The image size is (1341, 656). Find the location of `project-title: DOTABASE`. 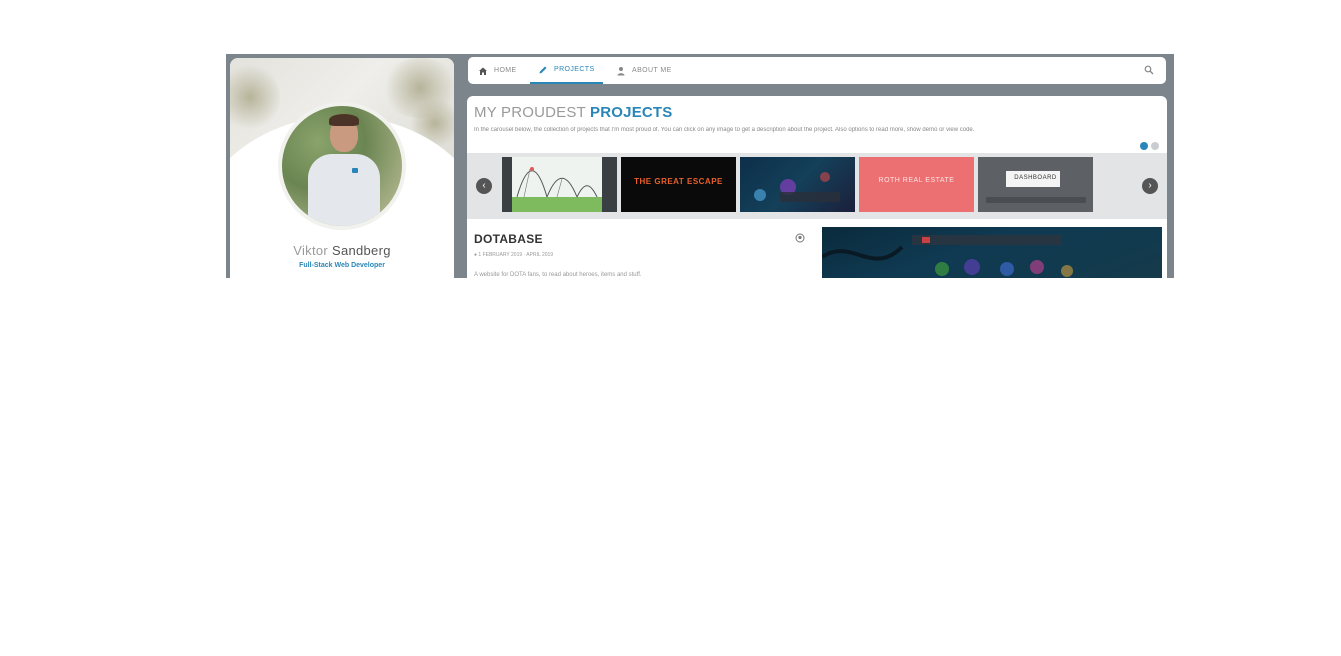

project-title: DOTABASE is located at coordinates (508, 239).